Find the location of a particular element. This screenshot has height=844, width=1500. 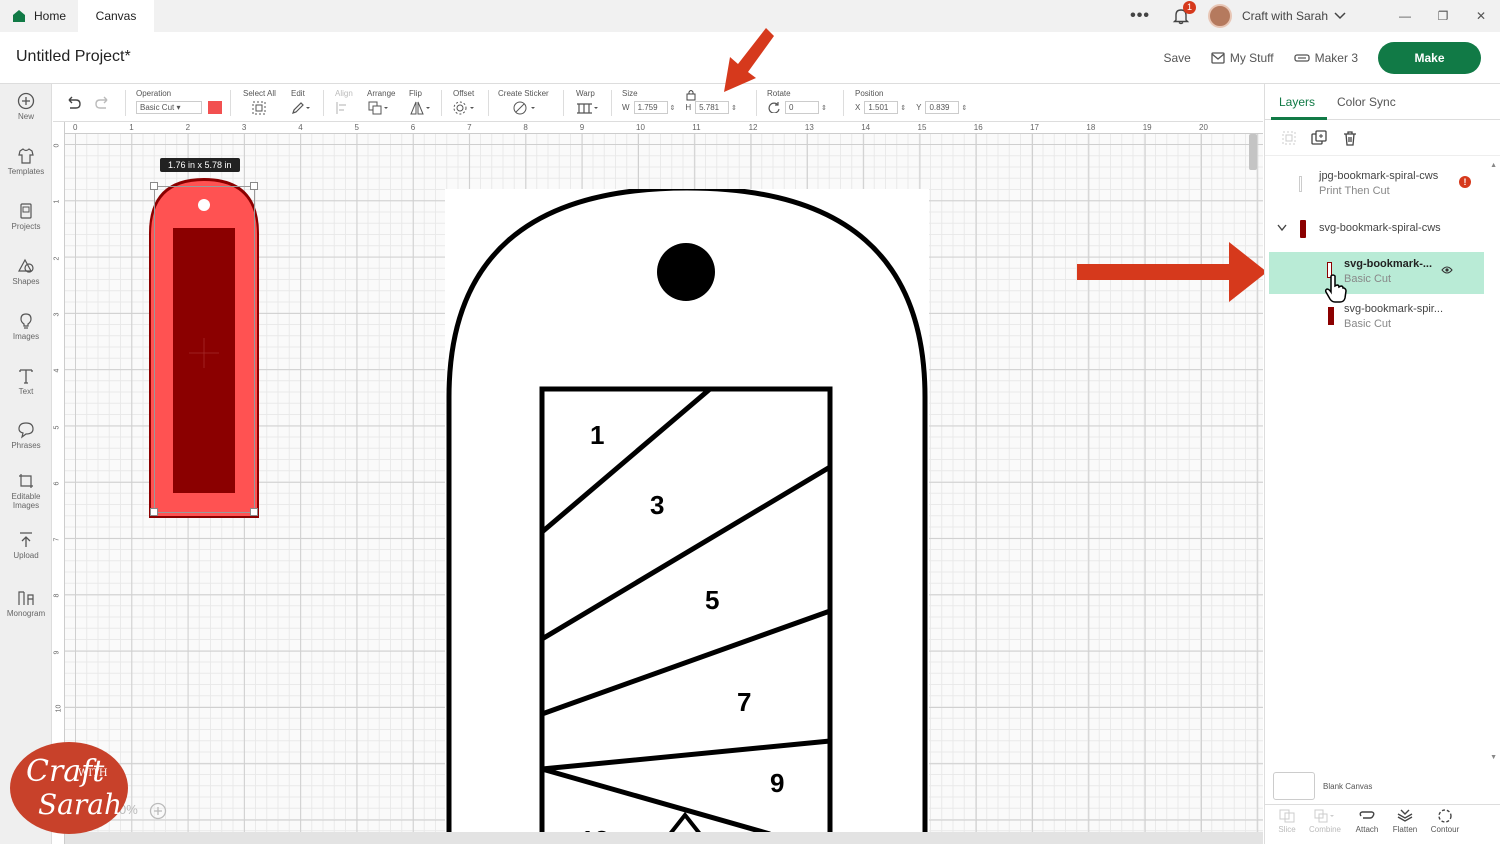

sidebar-item-shapes: Shapes is located at coordinates (26, 271).